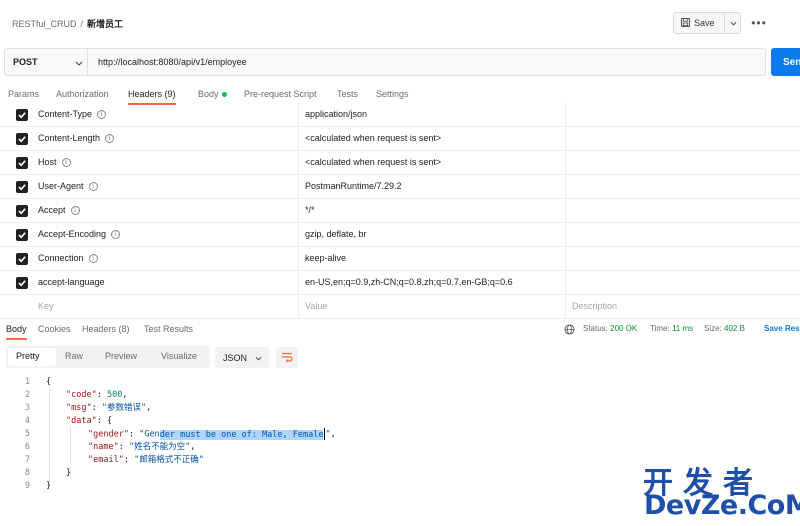  Describe the element at coordinates (25, 62) in the screenshot. I see `method-label: POST` at that location.